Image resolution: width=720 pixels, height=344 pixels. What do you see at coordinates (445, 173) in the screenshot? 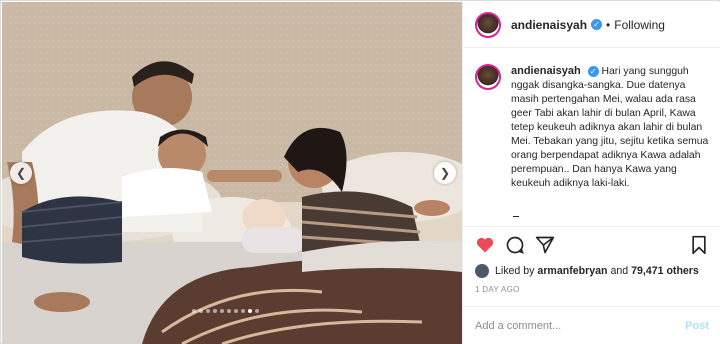
I see `chevron-right-icon: ❯` at bounding box center [445, 173].